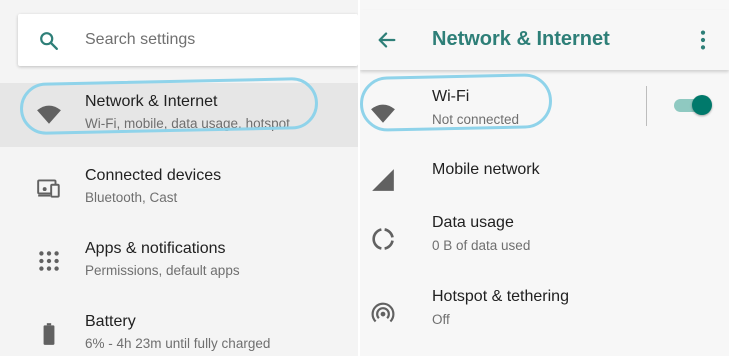 The width and height of the screenshot is (729, 356). Describe the element at coordinates (387, 40) in the screenshot. I see `back-arrow-icon` at that location.